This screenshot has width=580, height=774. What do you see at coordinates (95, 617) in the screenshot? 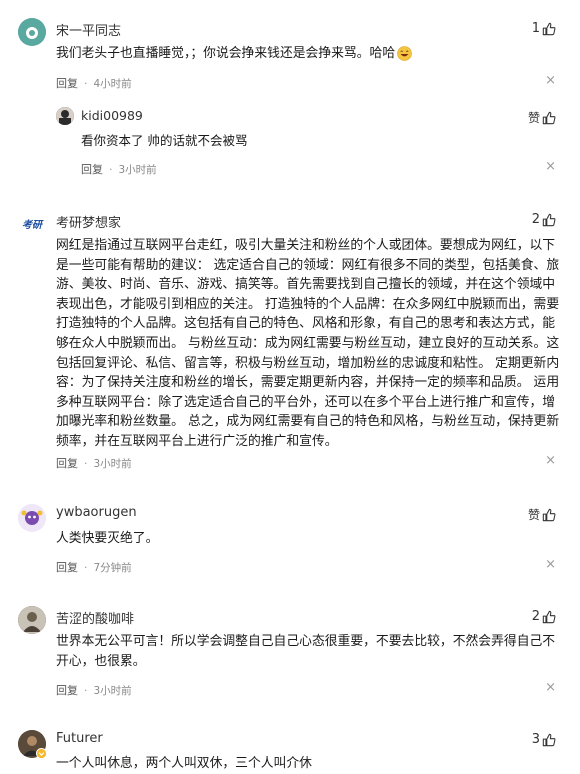
I see `username: 苦涩的酸咖啡` at bounding box center [95, 617].